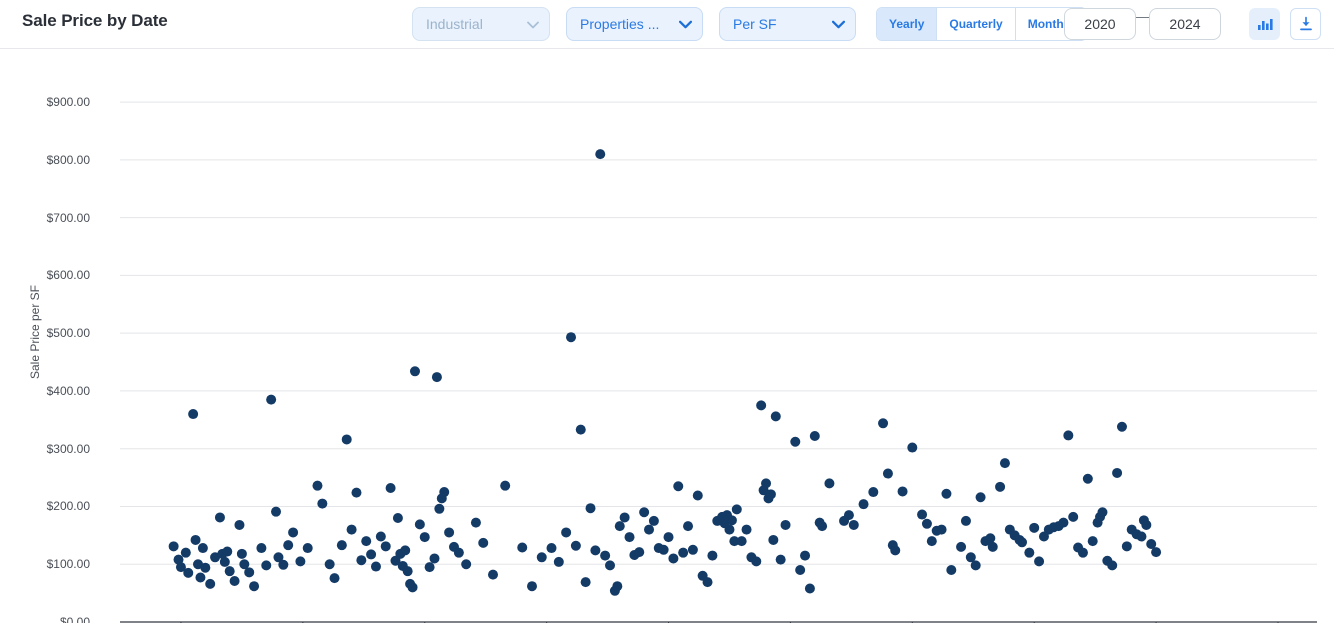 The height and width of the screenshot is (623, 1334). I want to click on year-end-input: 2024, so click(1185, 24).